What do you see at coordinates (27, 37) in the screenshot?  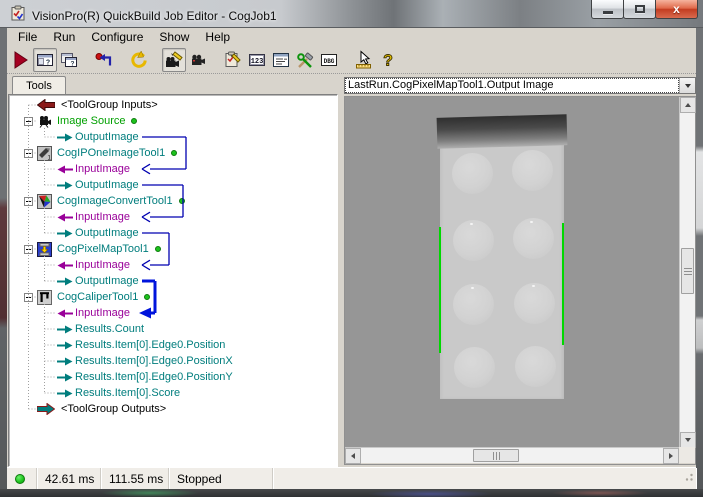 I see `menu-file: File` at bounding box center [27, 37].